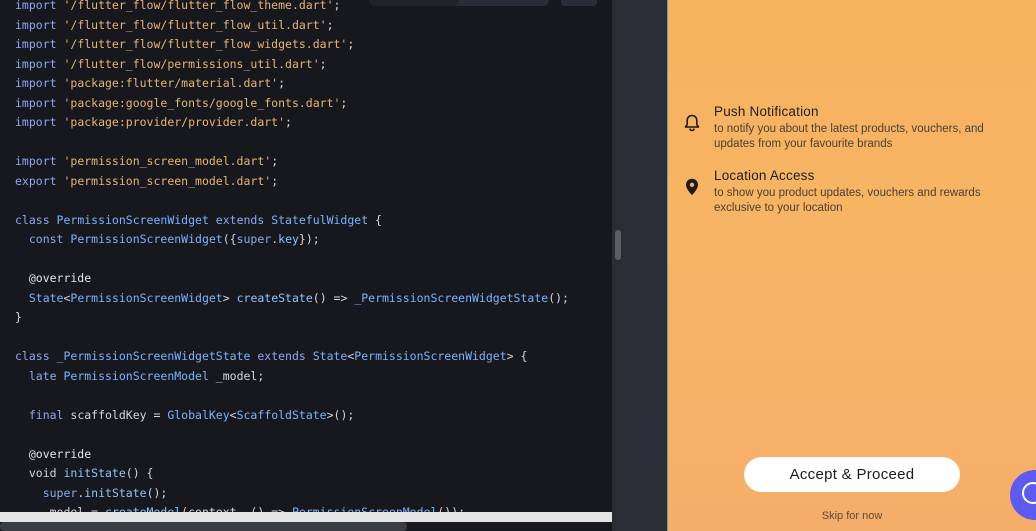 This screenshot has width=1036, height=531. What do you see at coordinates (240, 375) in the screenshot?
I see `code-token: _model;` at bounding box center [240, 375].